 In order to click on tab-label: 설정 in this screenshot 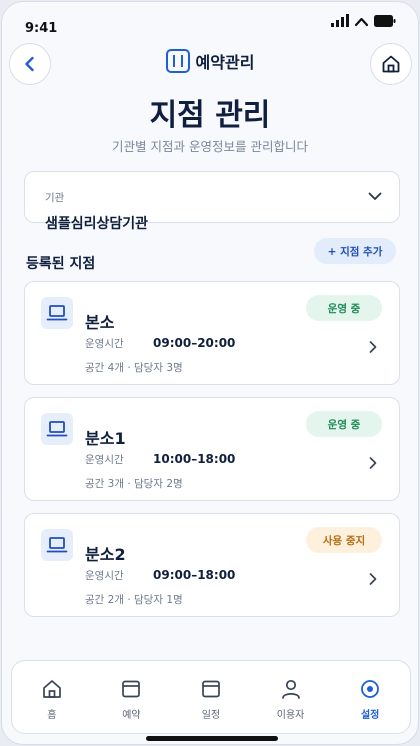, I will do `click(370, 715)`.